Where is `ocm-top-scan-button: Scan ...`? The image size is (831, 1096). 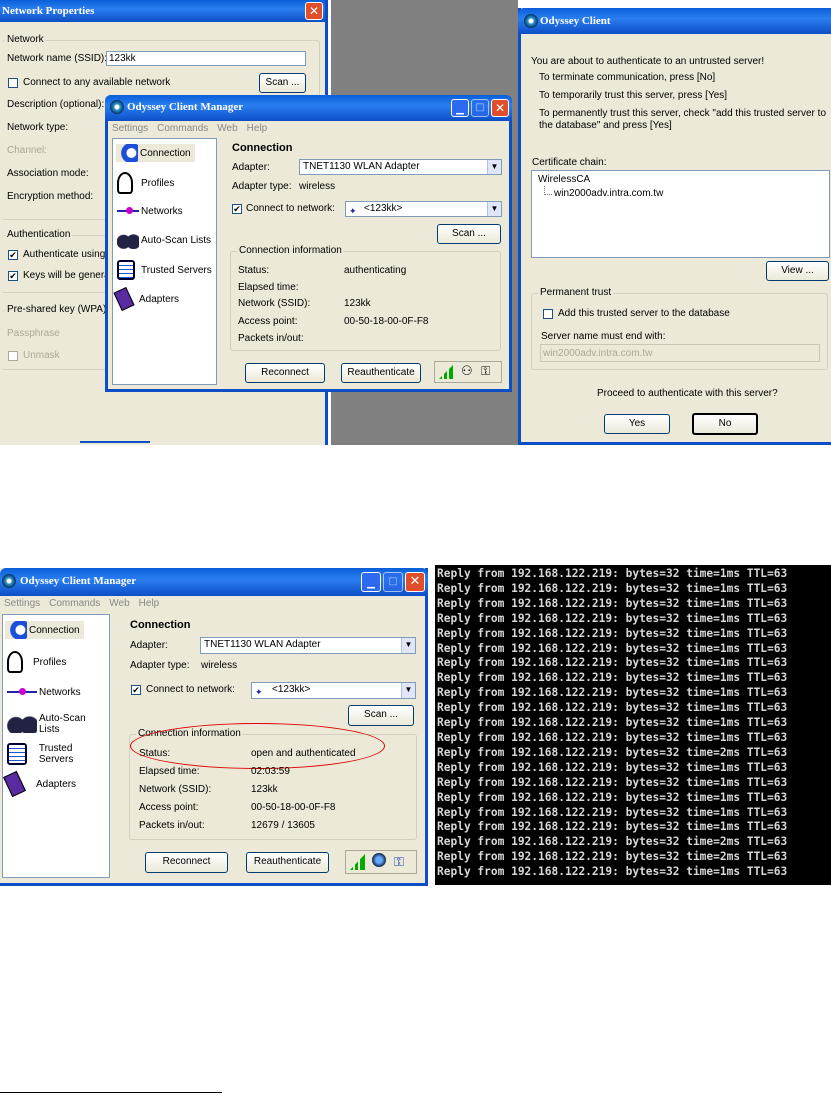
ocm-top-scan-button: Scan ... is located at coordinates (469, 234).